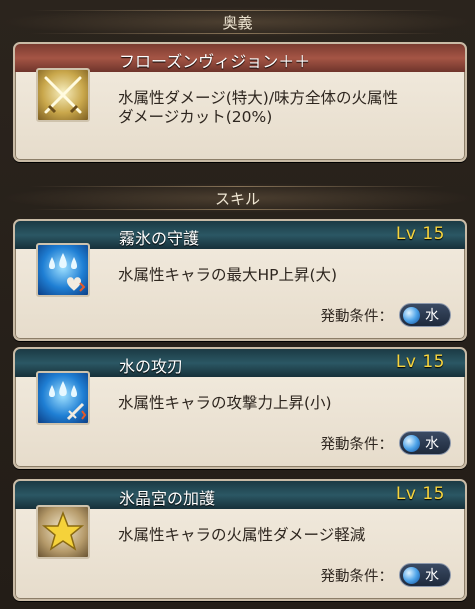 This screenshot has height=609, width=475. What do you see at coordinates (151, 366) in the screenshot?
I see `skill-name: 水の攻刃` at bounding box center [151, 366].